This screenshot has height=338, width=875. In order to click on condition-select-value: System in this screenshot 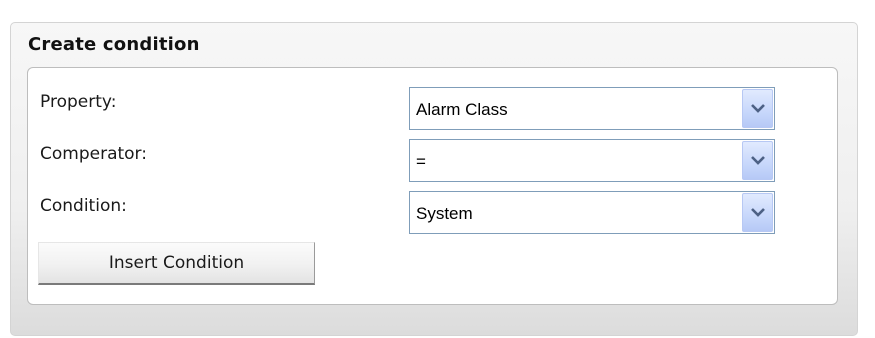, I will do `click(444, 213)`.